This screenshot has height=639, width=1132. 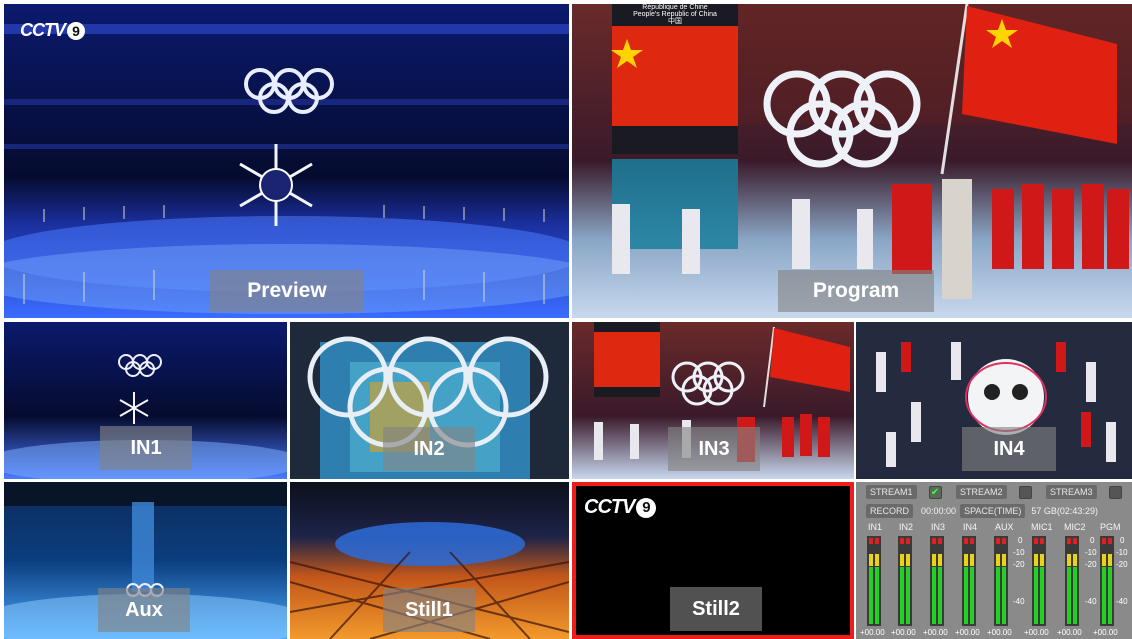 What do you see at coordinates (1036, 632) in the screenshot?
I see `gain-mic1: +00.00` at bounding box center [1036, 632].